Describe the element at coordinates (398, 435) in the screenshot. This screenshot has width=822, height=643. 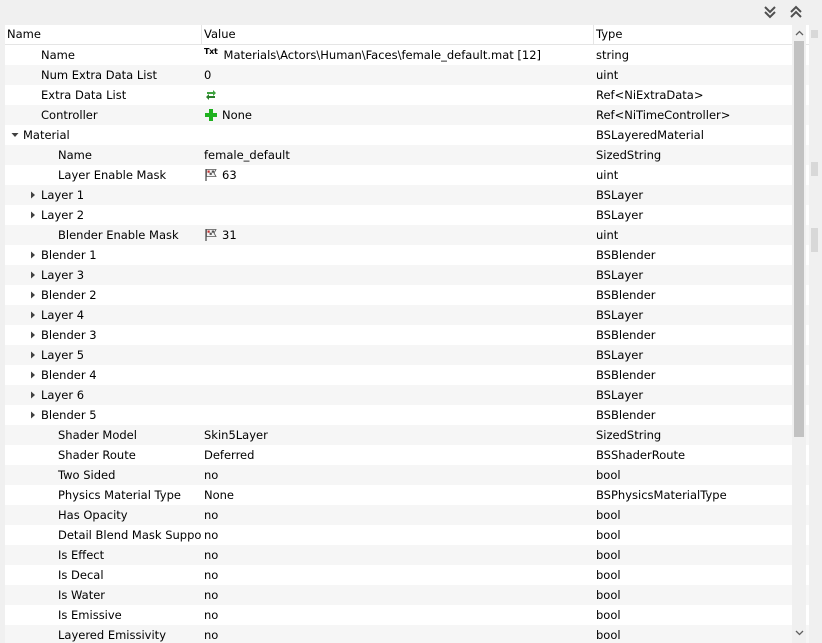
I see `value-cell: Skin5Layer` at that location.